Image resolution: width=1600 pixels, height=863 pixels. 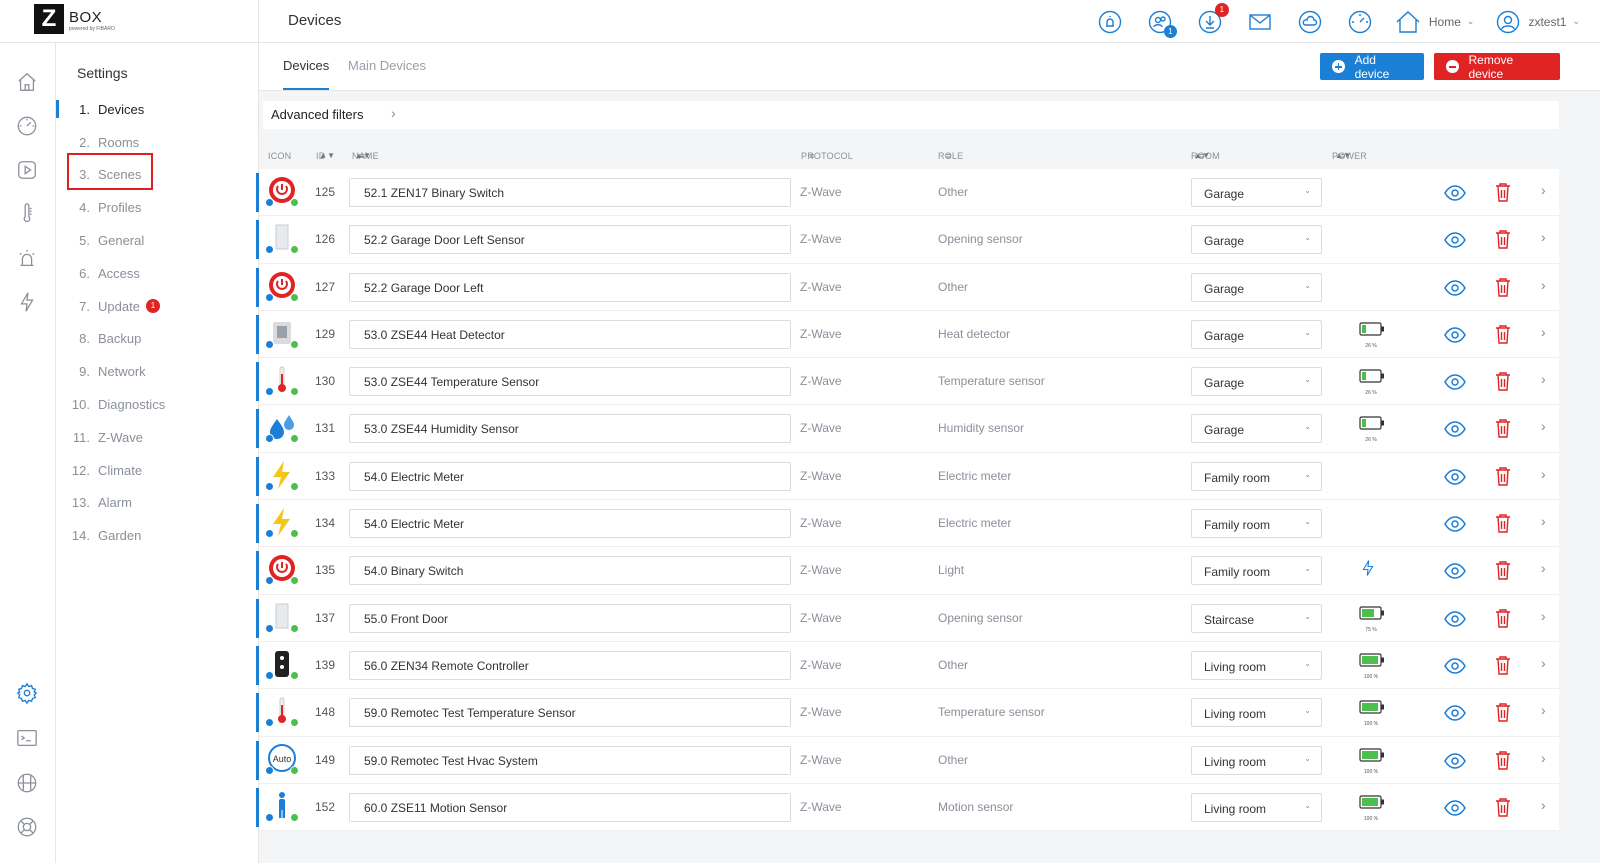 I want to click on device-name-input: 52.2 Garage Door Left, so click(x=570, y=287).